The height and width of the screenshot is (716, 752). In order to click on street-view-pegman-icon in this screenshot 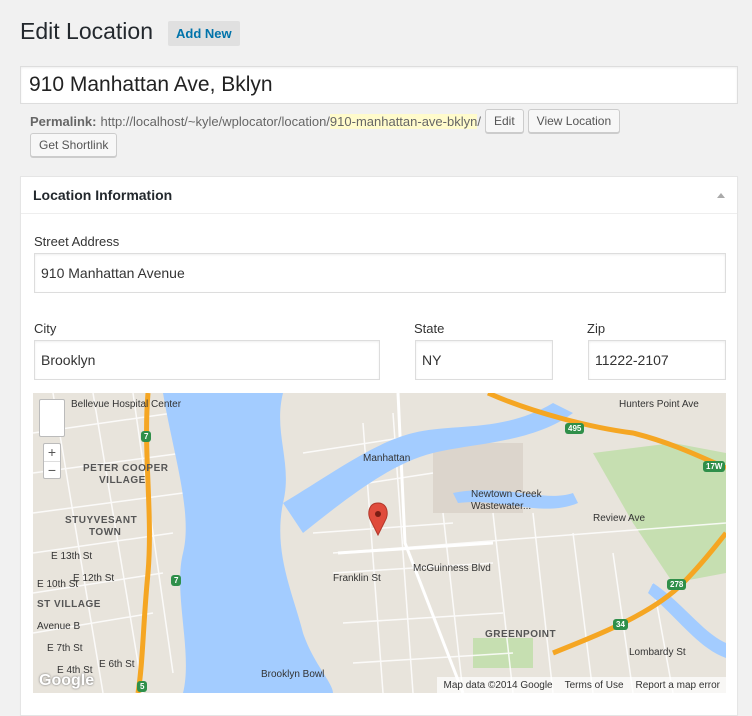, I will do `click(52, 418)`.